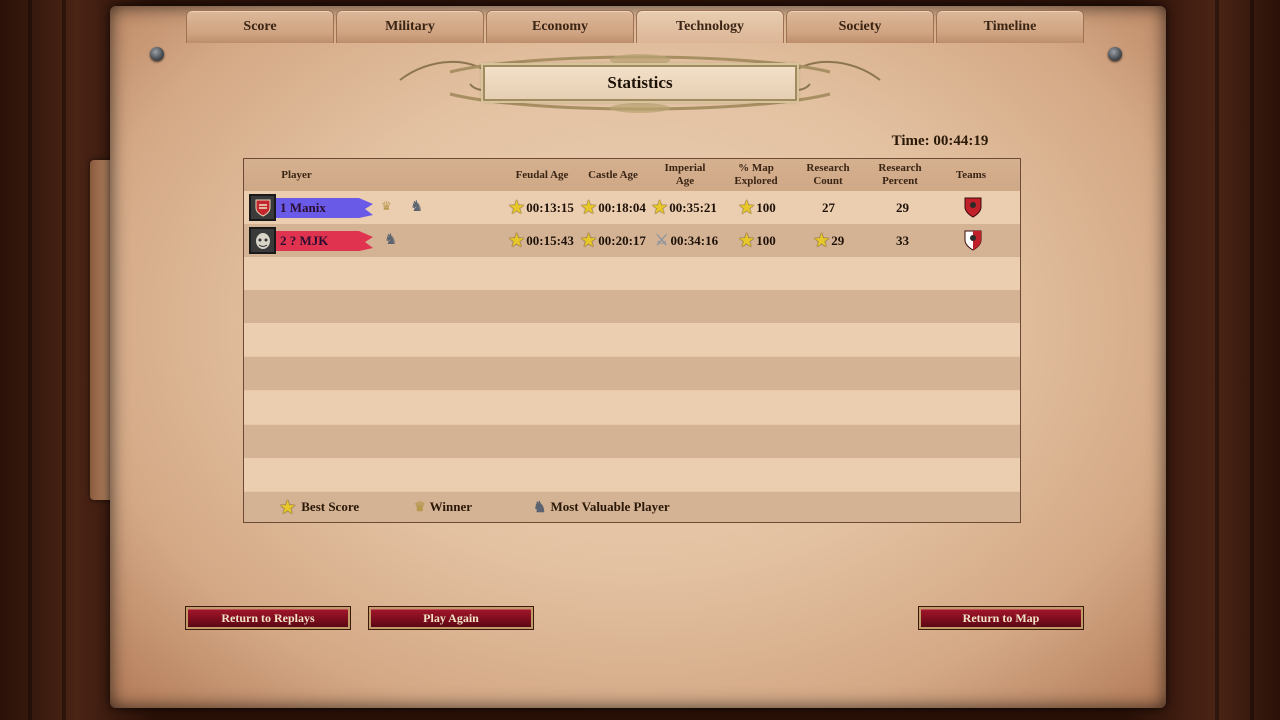 Image resolution: width=1280 pixels, height=720 pixels. I want to click on research-percent-cell: 29, so click(902, 207).